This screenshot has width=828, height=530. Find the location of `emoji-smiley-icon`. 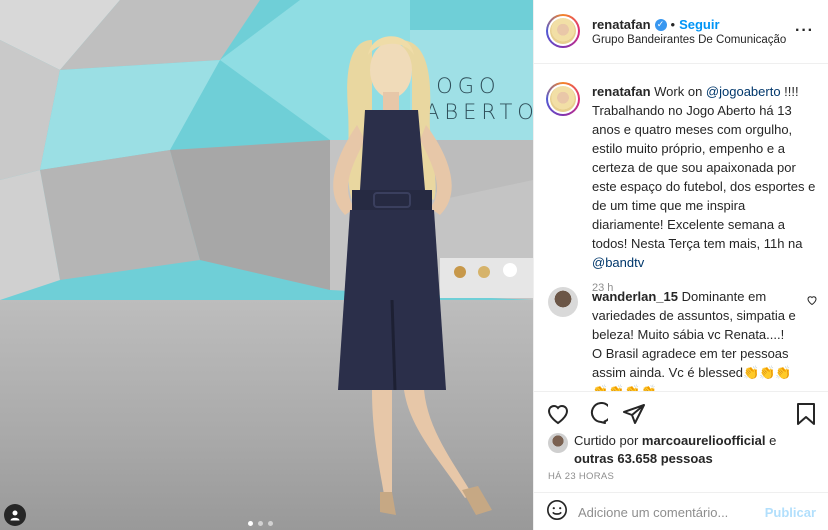

emoji-smiley-icon is located at coordinates (557, 512).